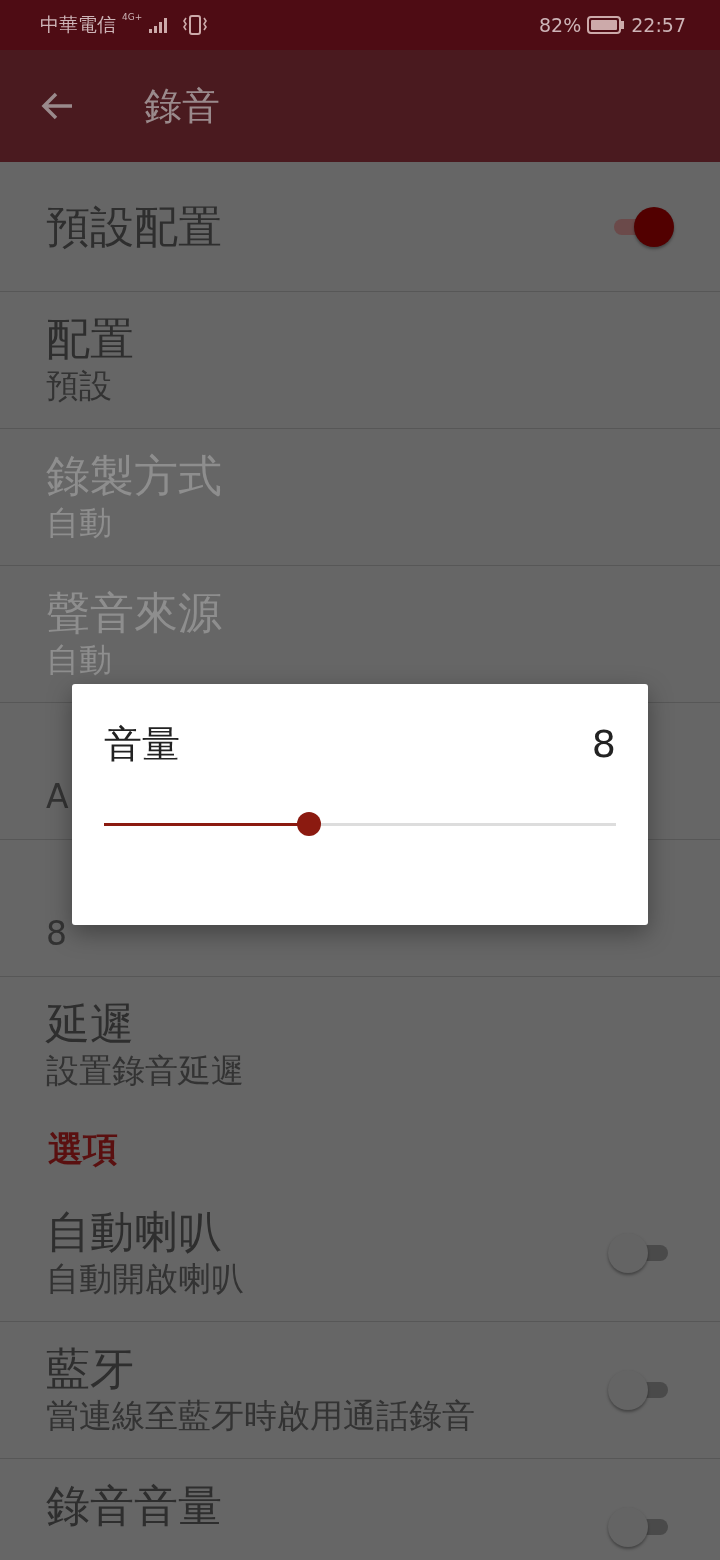 This screenshot has width=720, height=1560. What do you see at coordinates (78, 24) in the screenshot?
I see `carrier-name: 中華電信` at bounding box center [78, 24].